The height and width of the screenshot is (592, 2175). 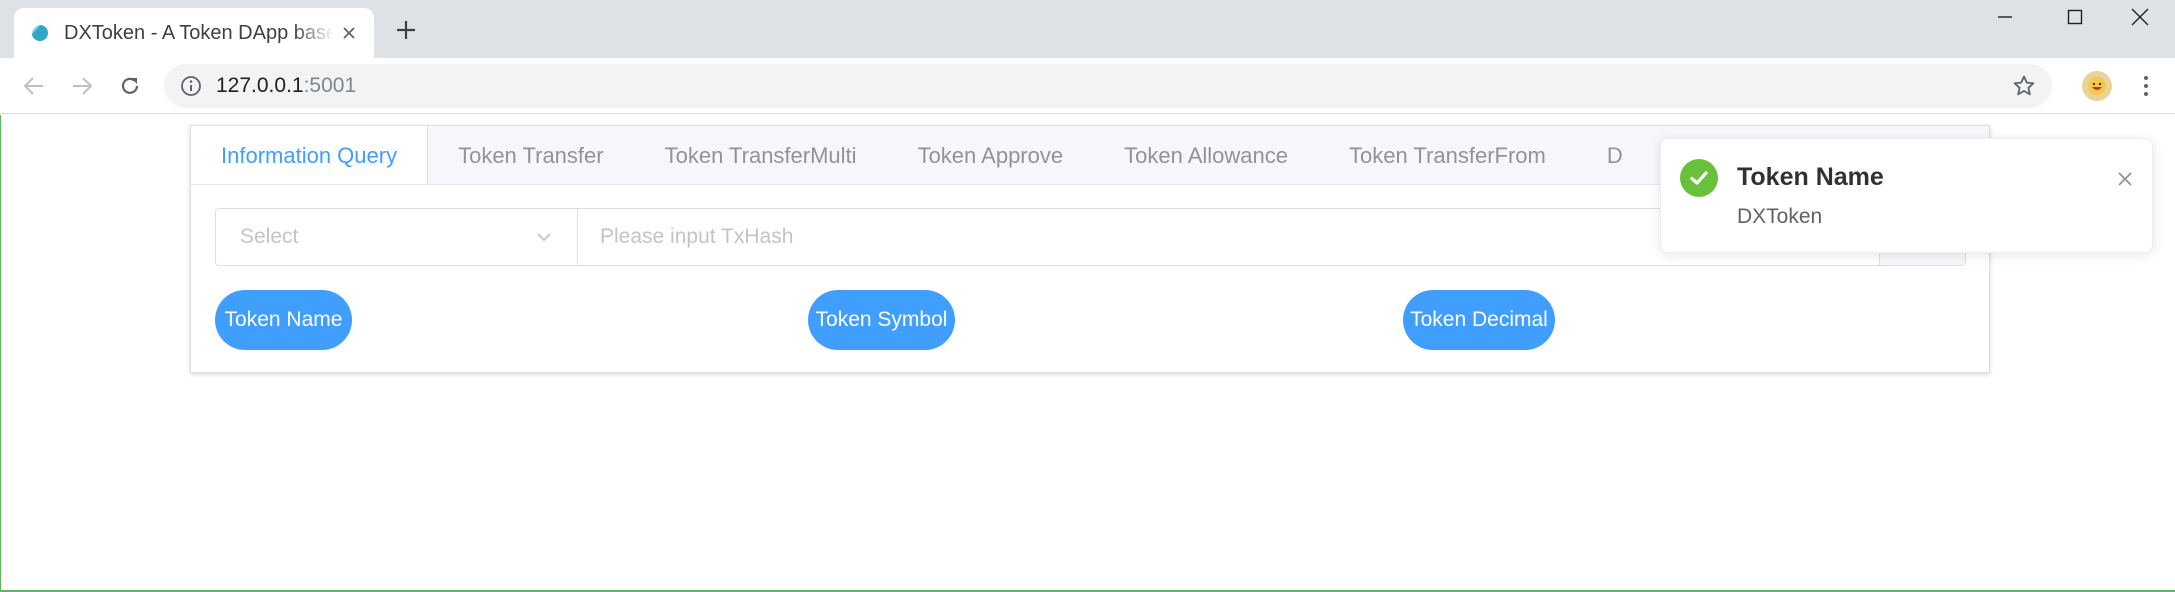 What do you see at coordinates (1448, 155) in the screenshot?
I see `tab-token-transferfrom: Token TransferFrom` at bounding box center [1448, 155].